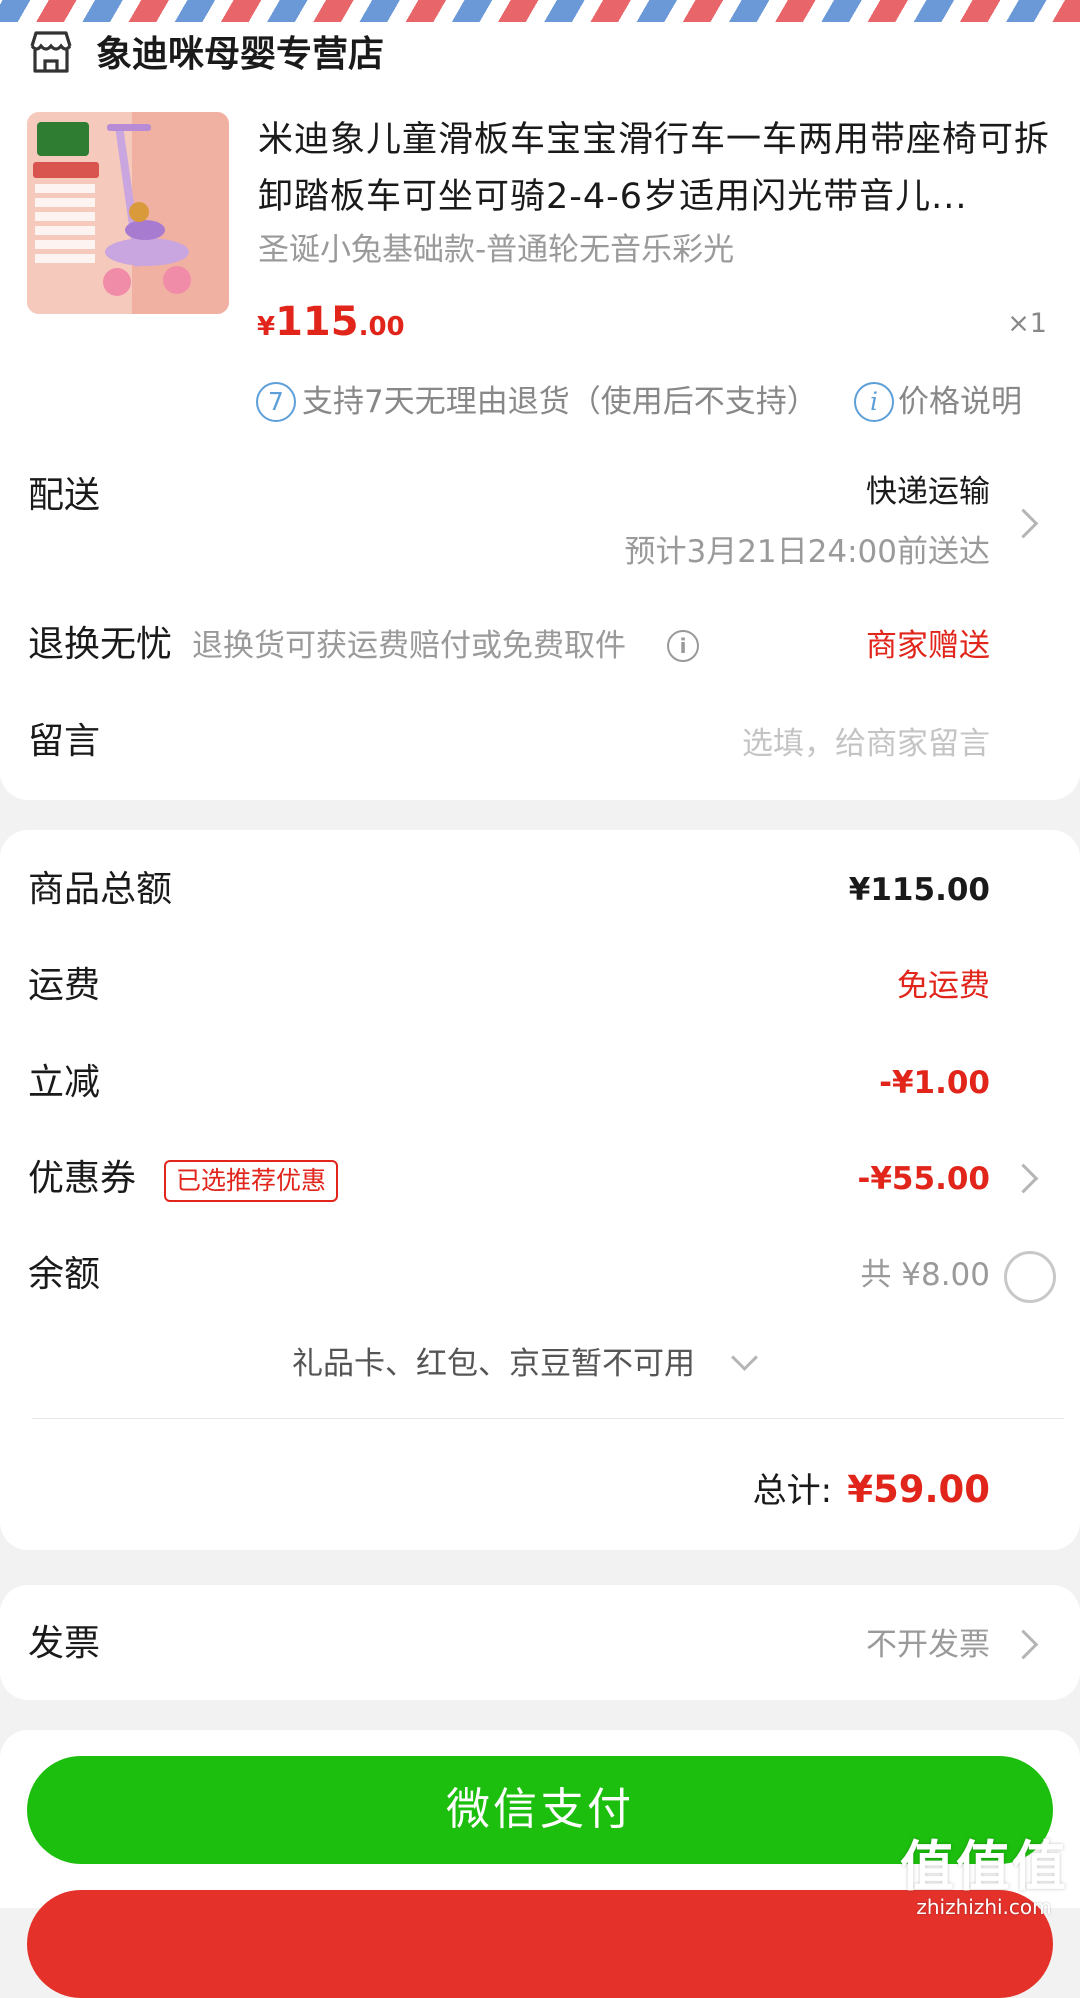 The width and height of the screenshot is (1080, 1998). Describe the element at coordinates (64, 1082) in the screenshot. I see `instant-discount-label: 立减` at that location.